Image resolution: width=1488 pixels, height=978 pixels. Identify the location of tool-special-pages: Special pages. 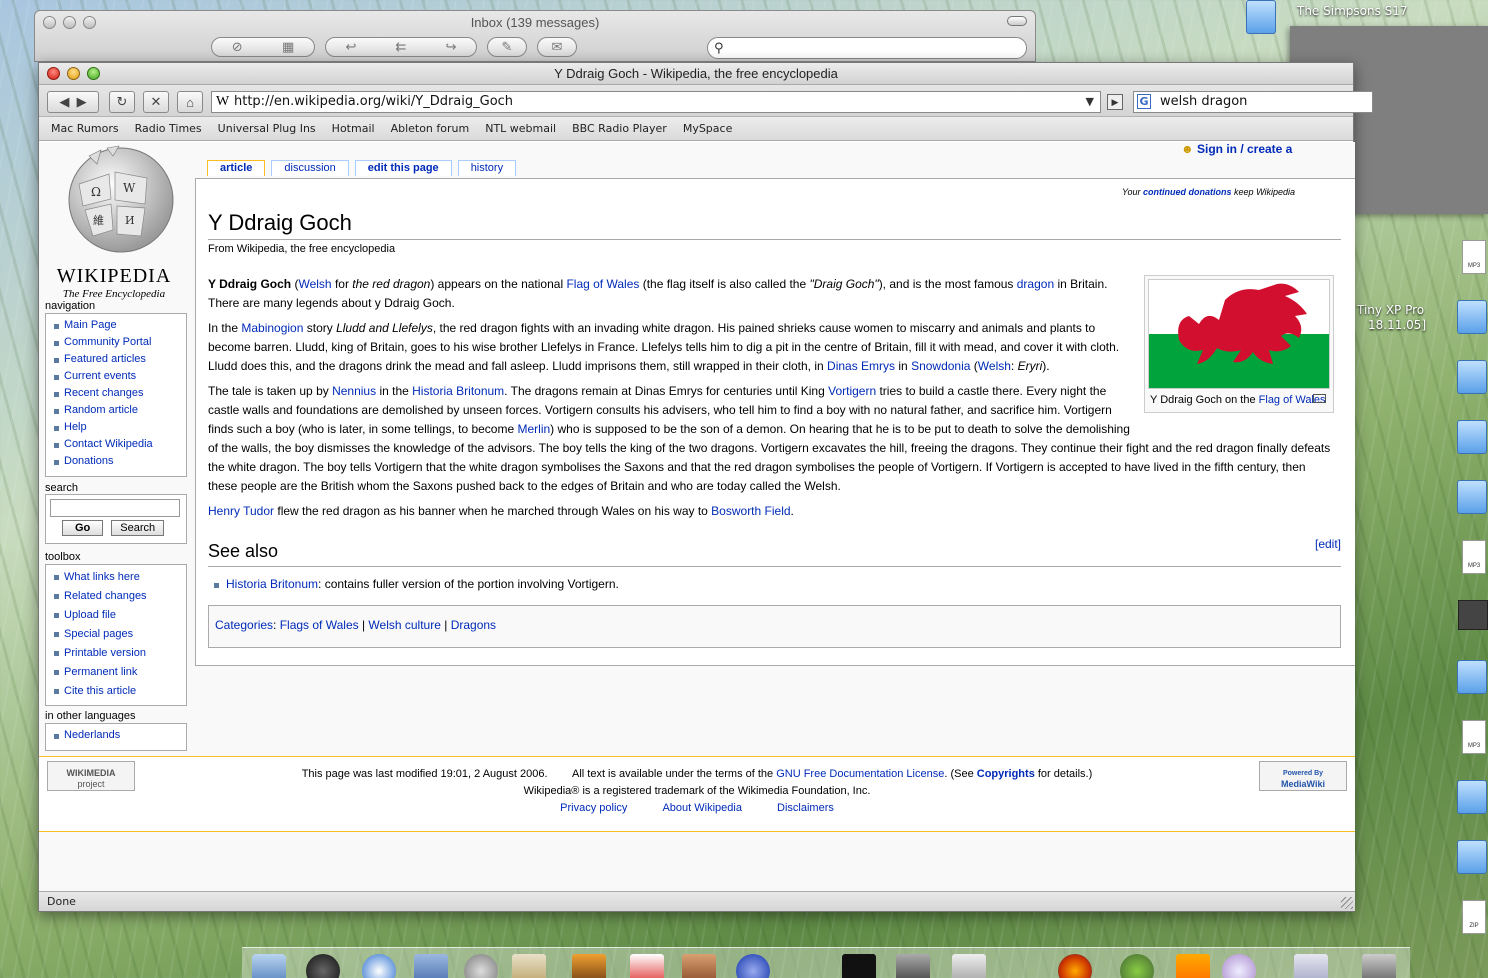
(119, 634).